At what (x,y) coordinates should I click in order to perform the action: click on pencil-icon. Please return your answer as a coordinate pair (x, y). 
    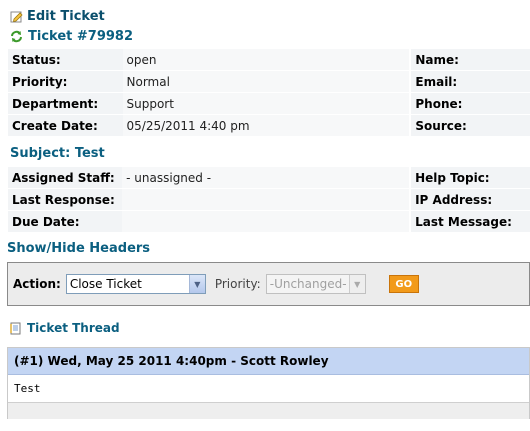
    Looking at the image, I should click on (16, 16).